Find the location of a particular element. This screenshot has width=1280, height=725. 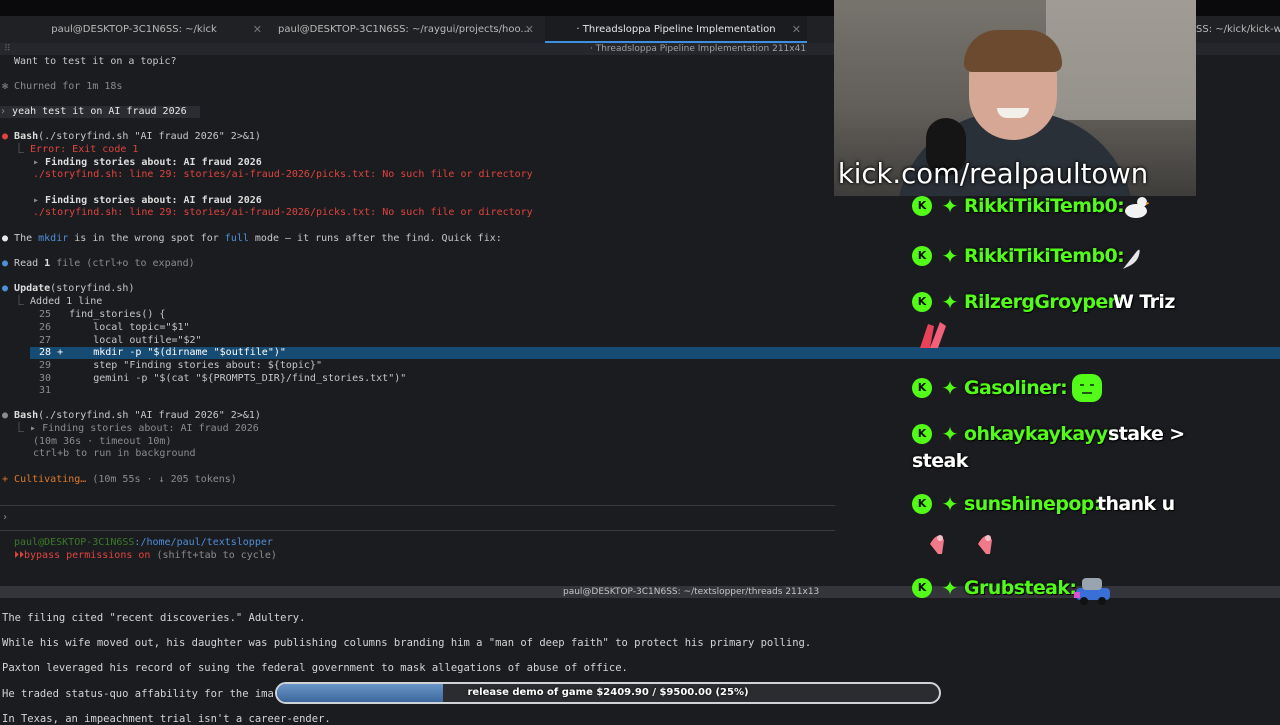

added-text: Added 1 line is located at coordinates (66, 301).